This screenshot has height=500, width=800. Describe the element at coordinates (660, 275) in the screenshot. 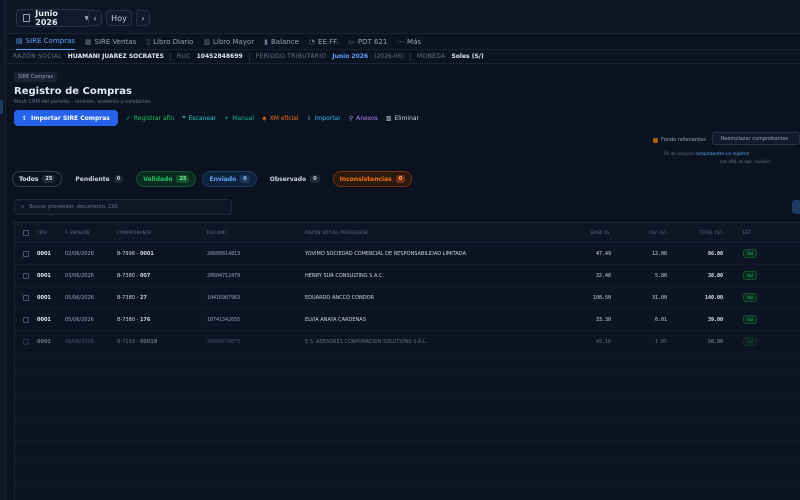

I see `cell-igv: 5.80` at that location.